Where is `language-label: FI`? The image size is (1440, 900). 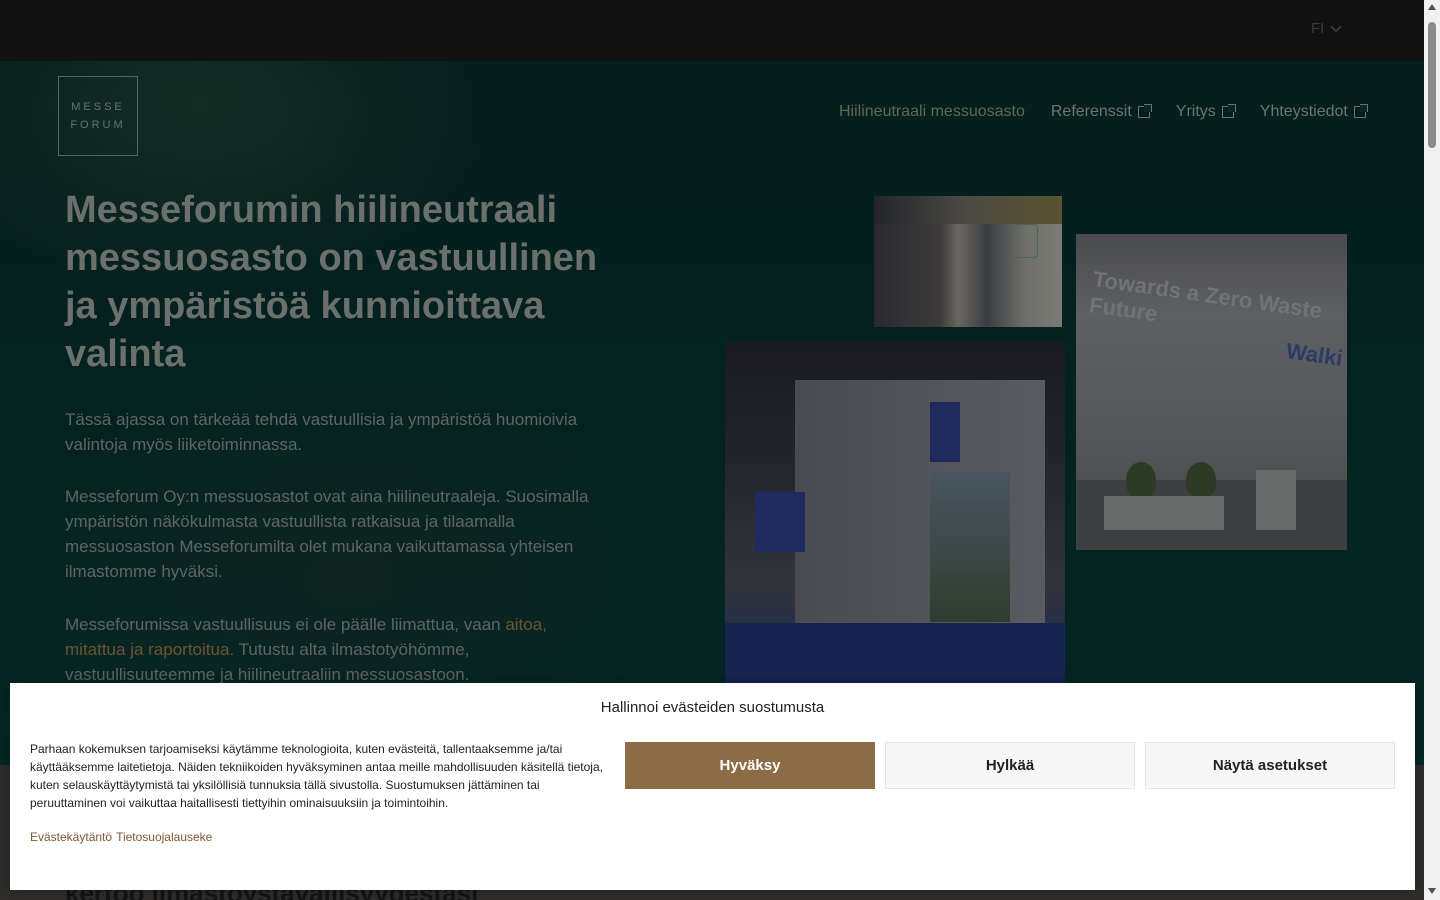 language-label: FI is located at coordinates (1318, 28).